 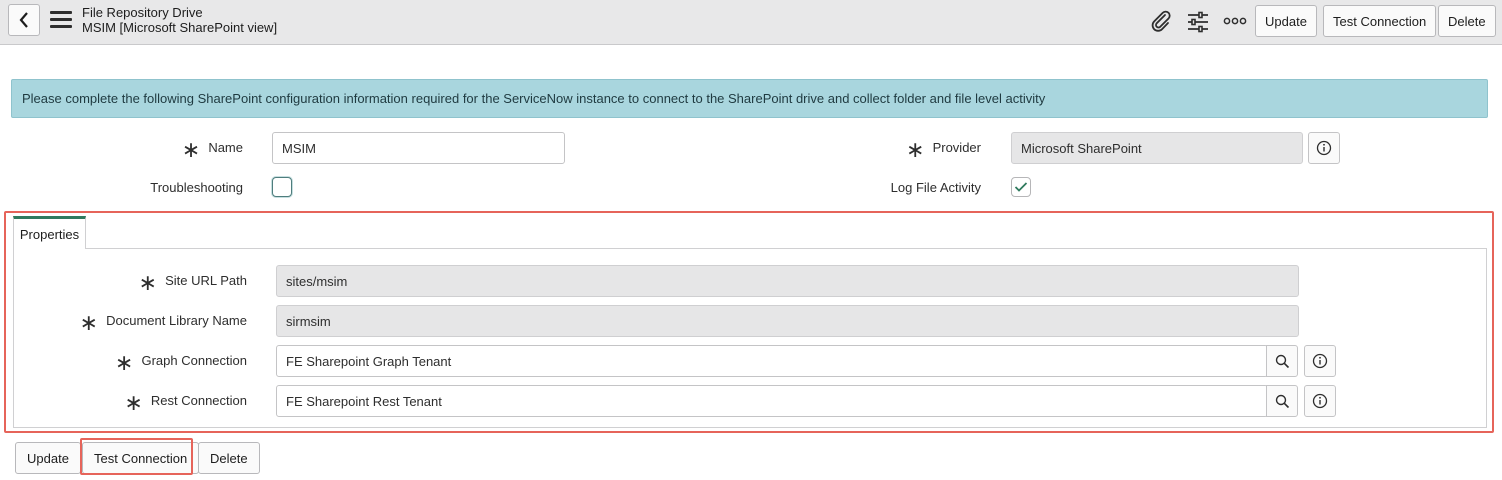 What do you see at coordinates (1235, 21) in the screenshot?
I see `more-options-icon` at bounding box center [1235, 21].